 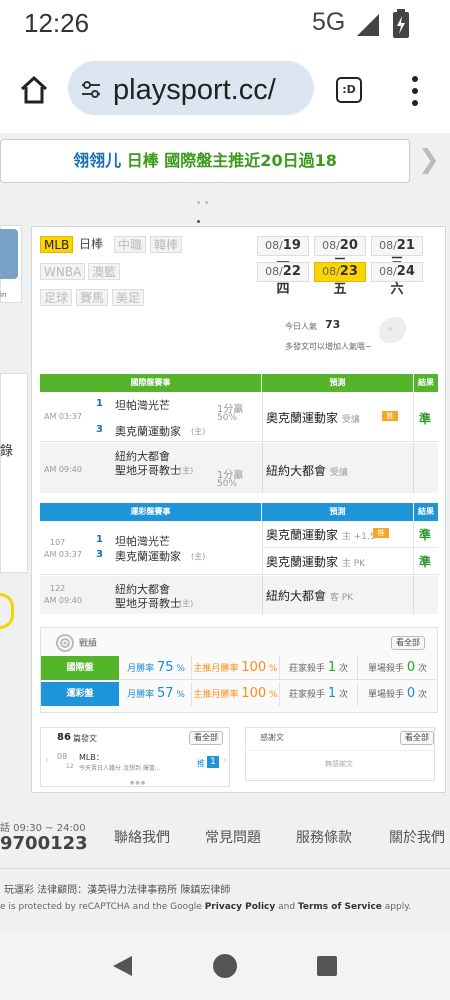 I want to click on result-mark: 準, so click(x=425, y=535).